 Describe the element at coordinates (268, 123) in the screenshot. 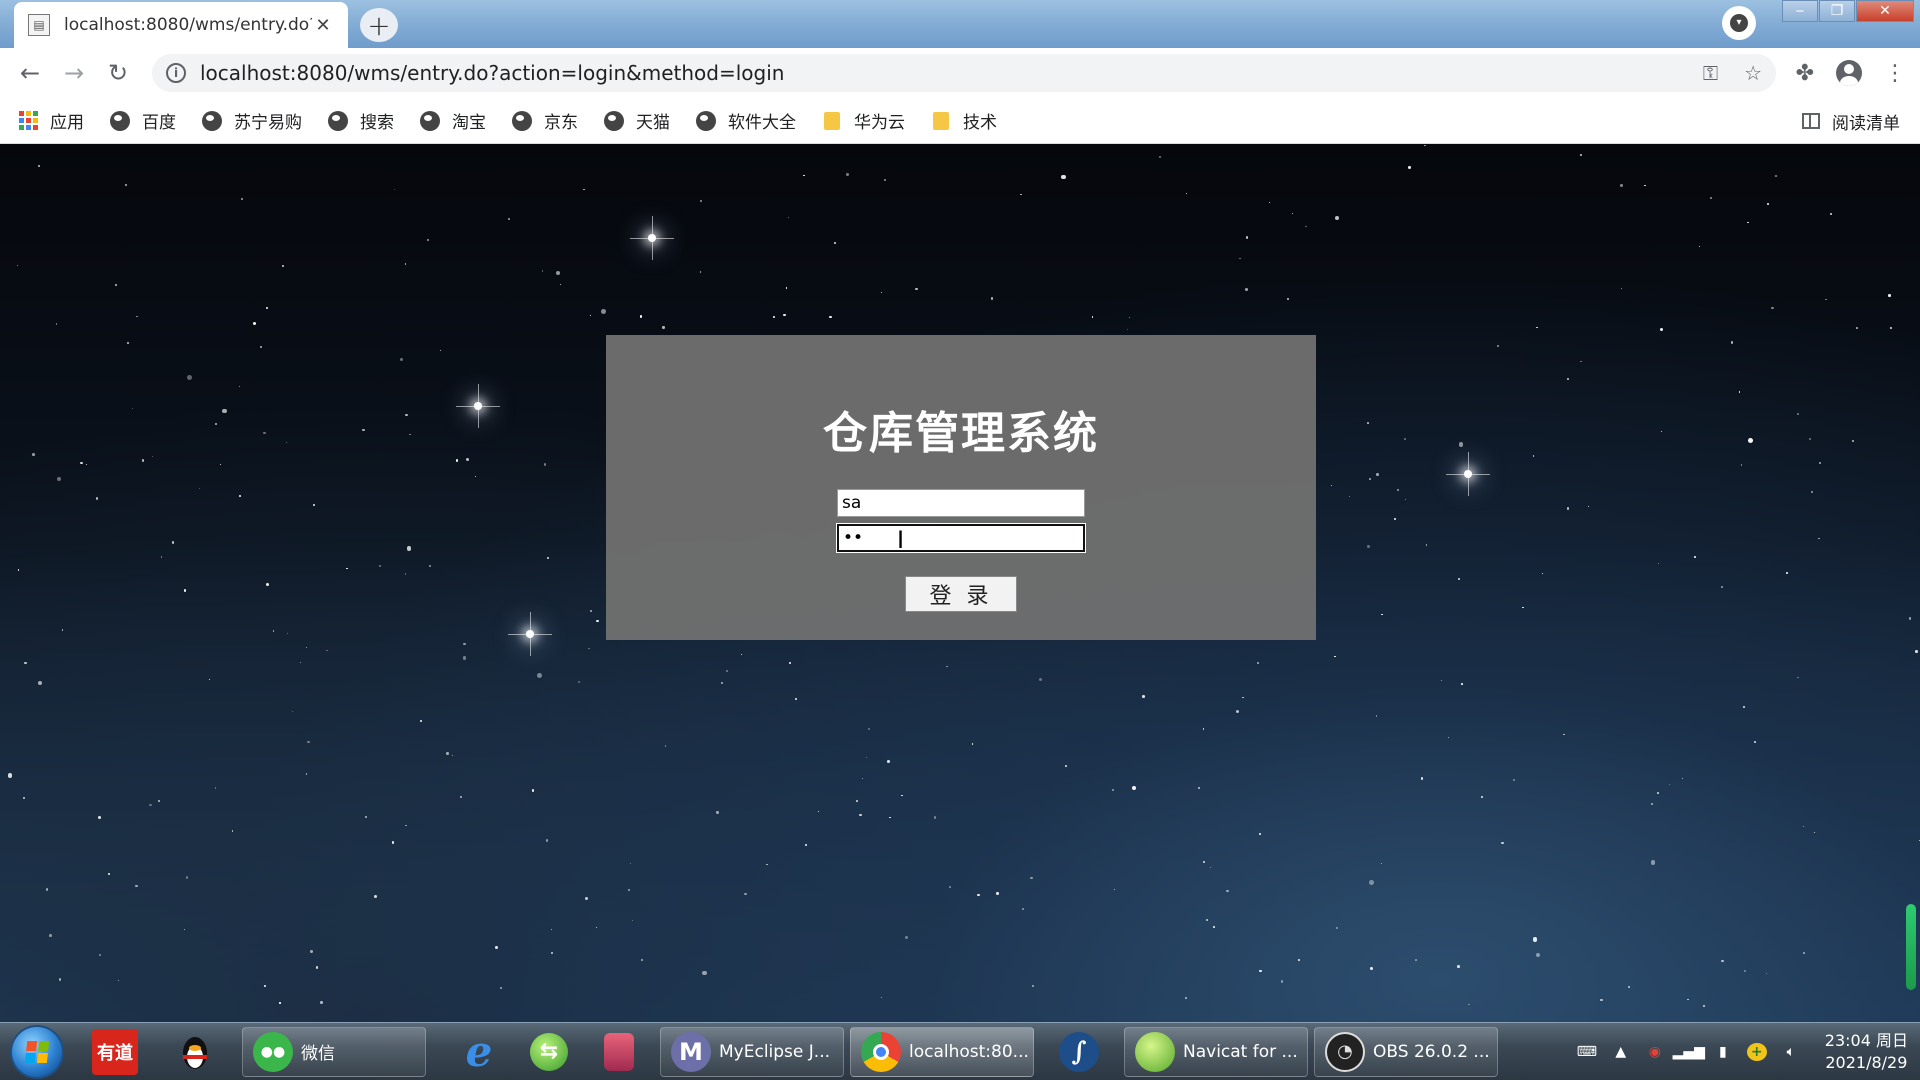

I see `bookmark-label: 苏宁易购` at that location.